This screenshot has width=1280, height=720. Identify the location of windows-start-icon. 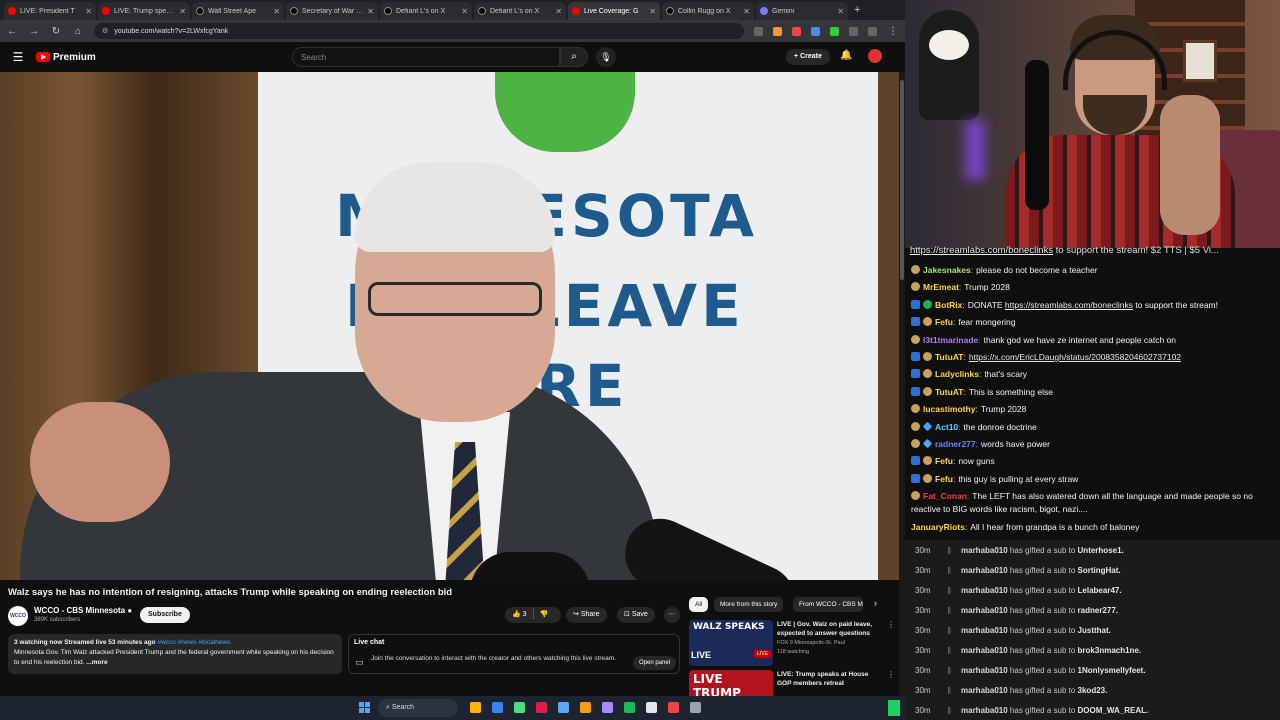
(364, 707).